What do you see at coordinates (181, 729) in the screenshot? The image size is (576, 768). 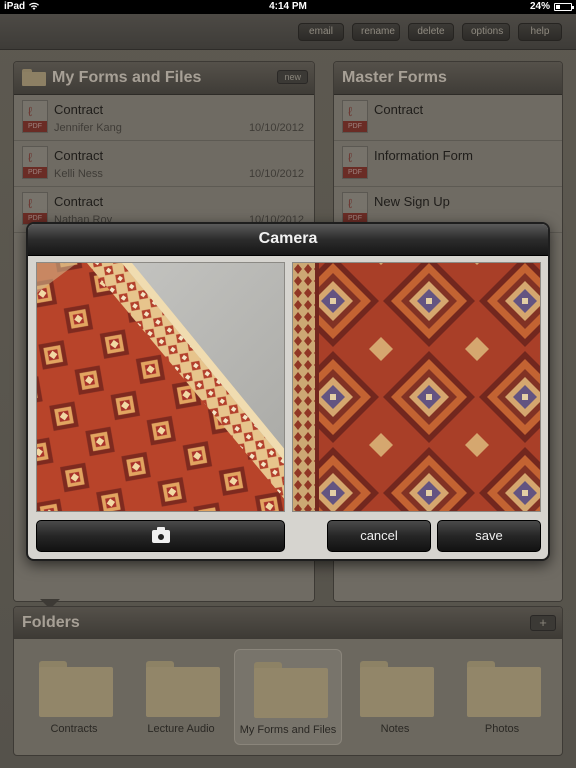 I see `folder-label: Lecture Audio` at bounding box center [181, 729].